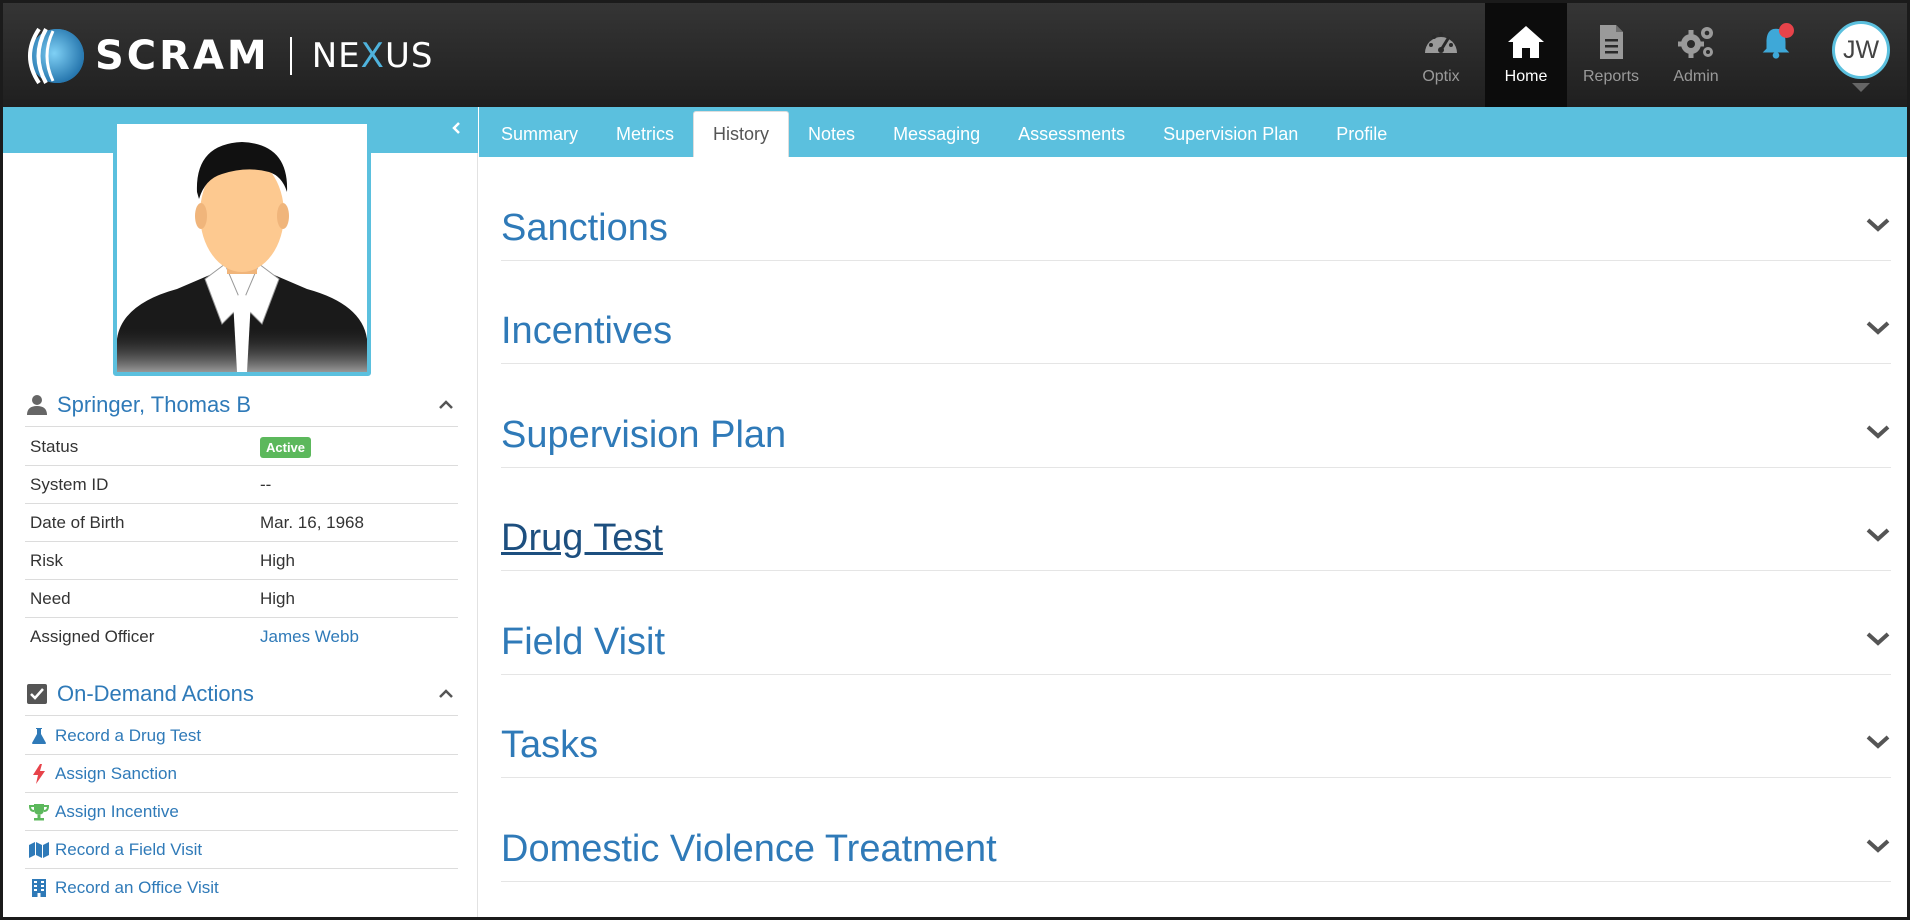 The width and height of the screenshot is (1910, 920). I want to click on tab-summary: Summary, so click(539, 134).